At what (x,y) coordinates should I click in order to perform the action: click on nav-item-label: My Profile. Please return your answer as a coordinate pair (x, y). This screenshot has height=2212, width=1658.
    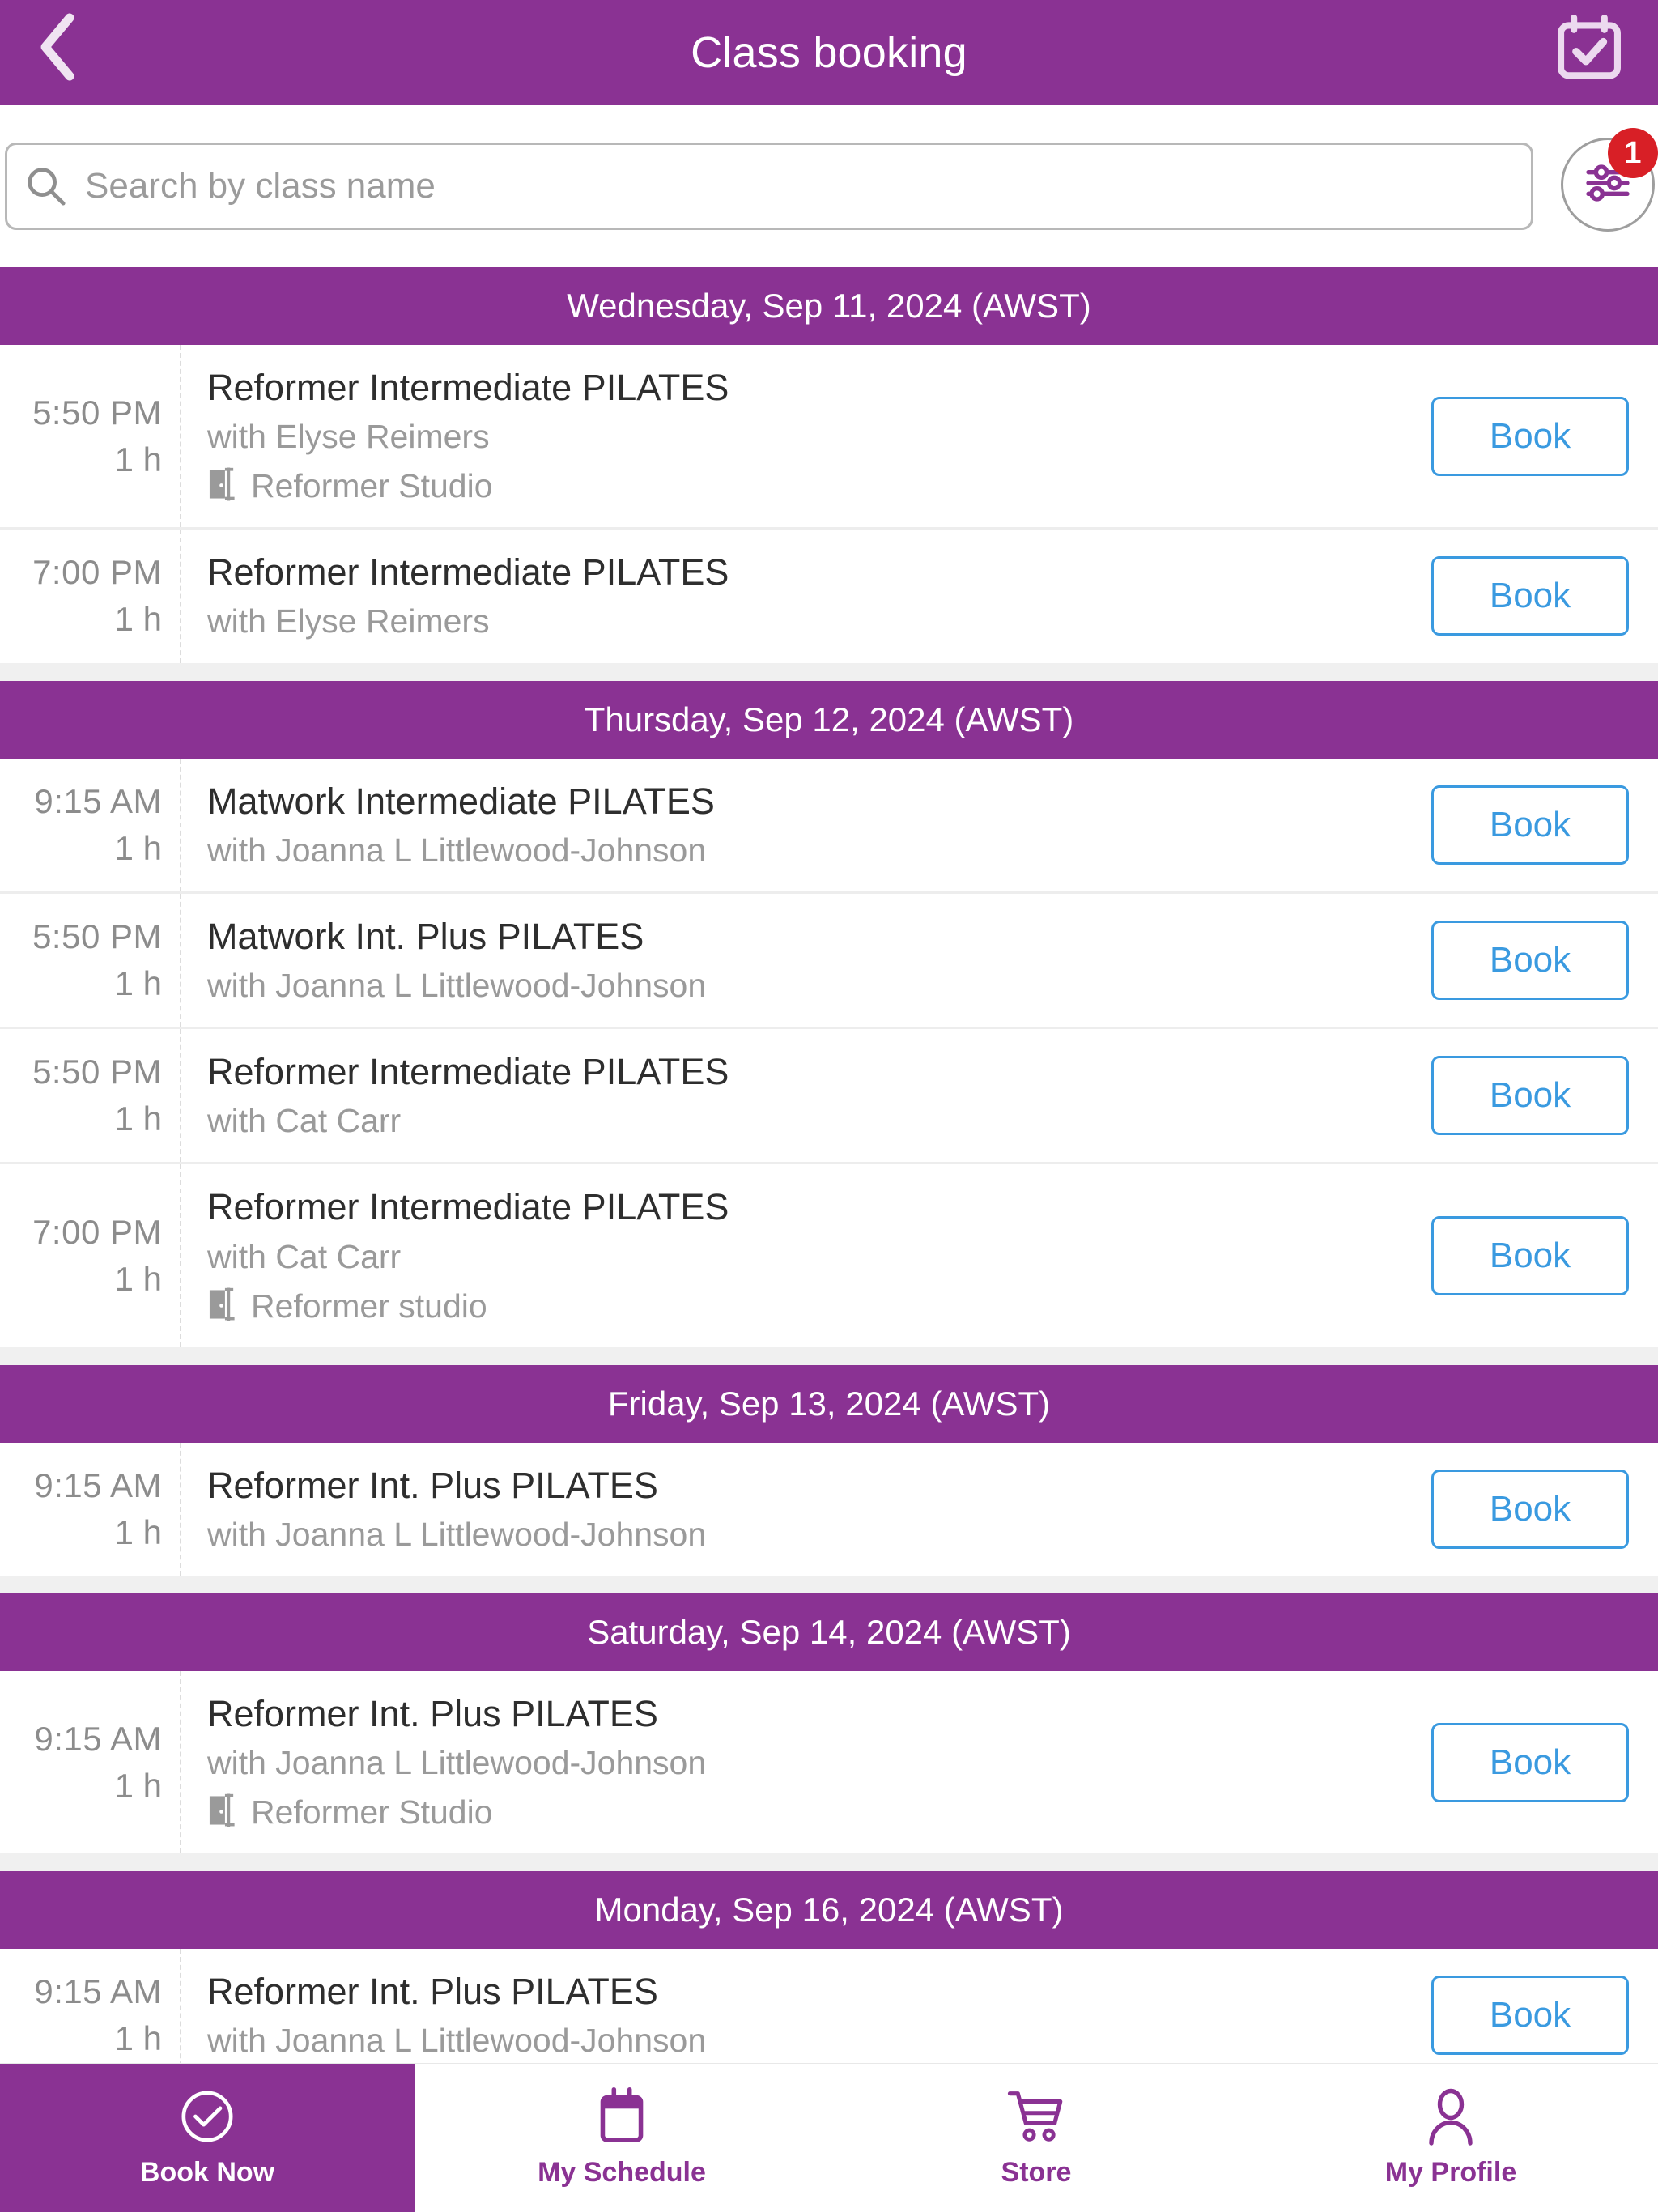
    Looking at the image, I should click on (1450, 2172).